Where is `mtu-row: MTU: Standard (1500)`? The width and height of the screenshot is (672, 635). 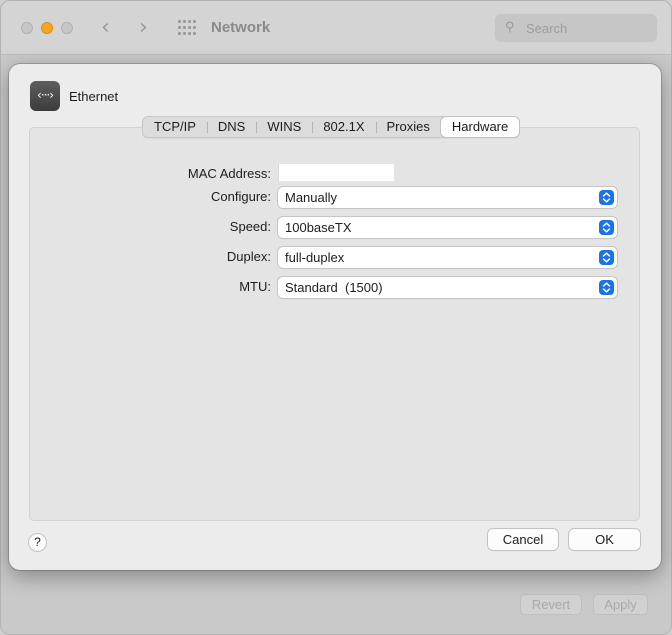
mtu-row: MTU: Standard (1500) is located at coordinates (335, 287).